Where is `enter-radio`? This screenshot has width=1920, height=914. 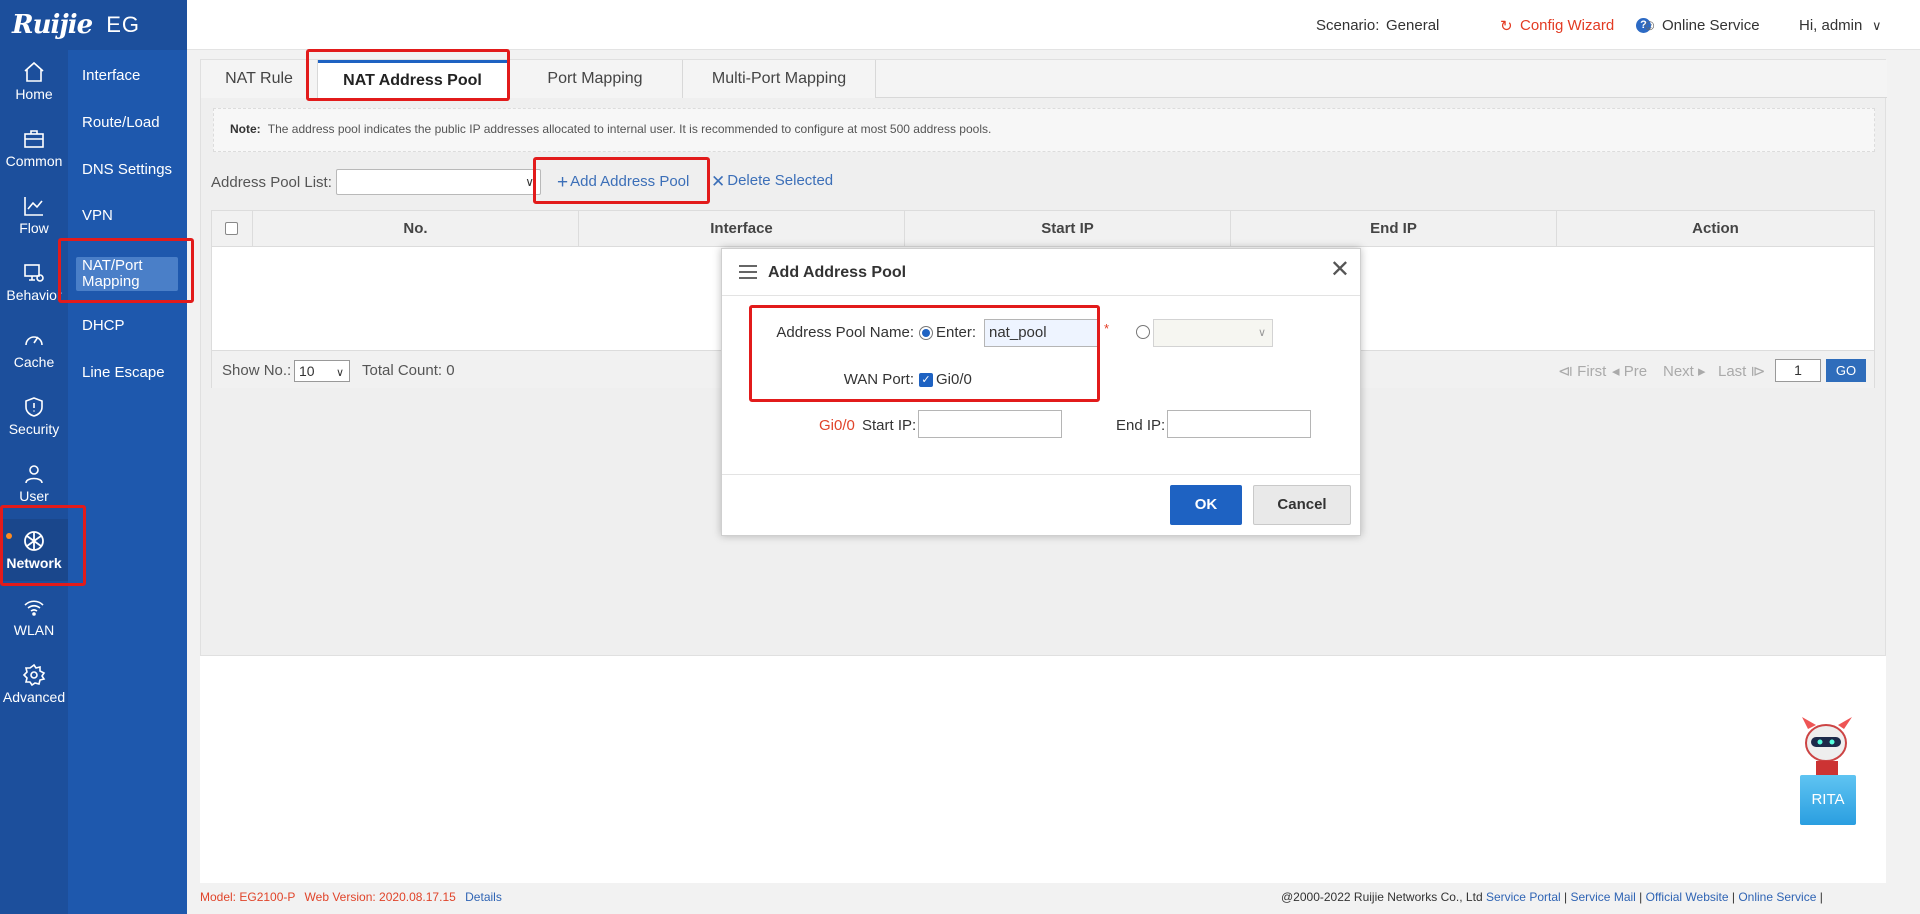 enter-radio is located at coordinates (926, 333).